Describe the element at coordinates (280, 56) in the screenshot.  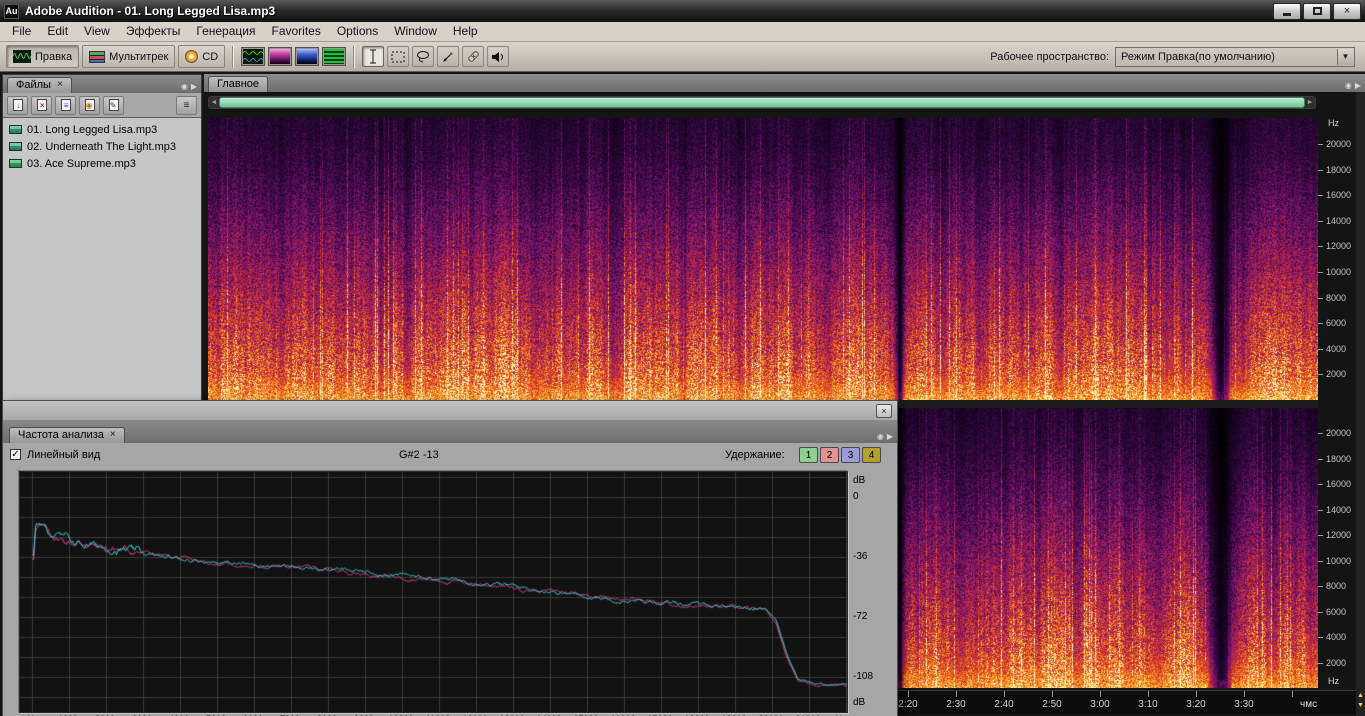
I see `spectral-frequency-display-button` at that location.